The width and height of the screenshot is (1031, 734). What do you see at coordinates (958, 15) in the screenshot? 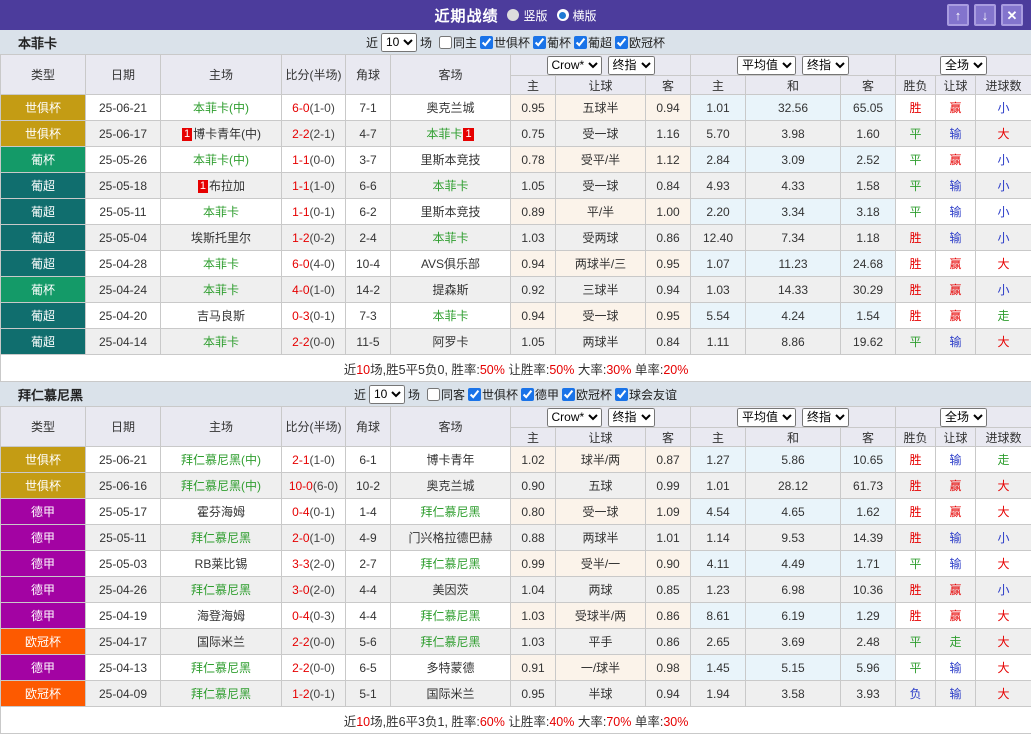
I see `move-up-button: ↑` at bounding box center [958, 15].